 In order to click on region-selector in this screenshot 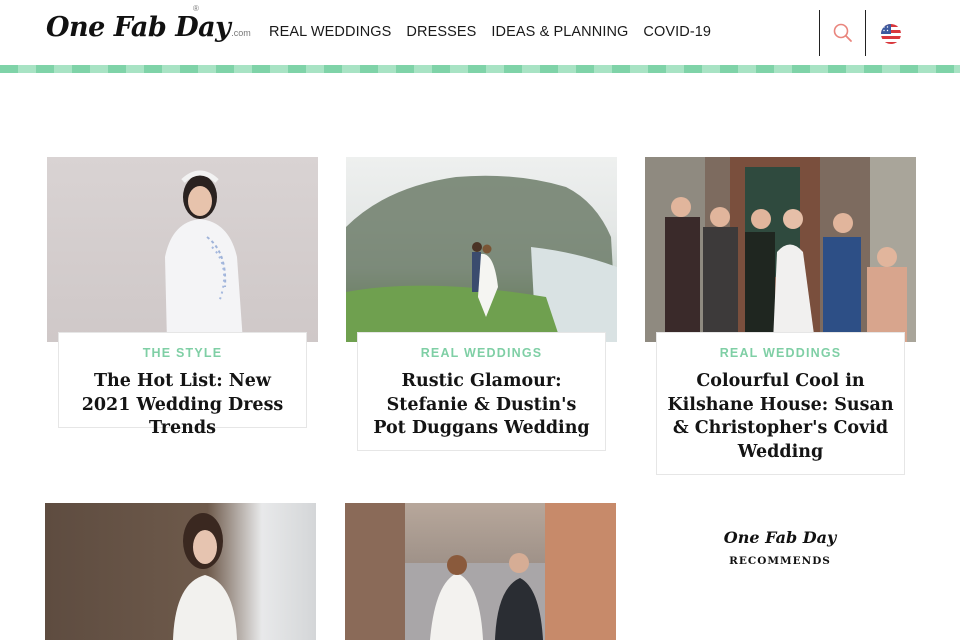, I will do `click(891, 34)`.